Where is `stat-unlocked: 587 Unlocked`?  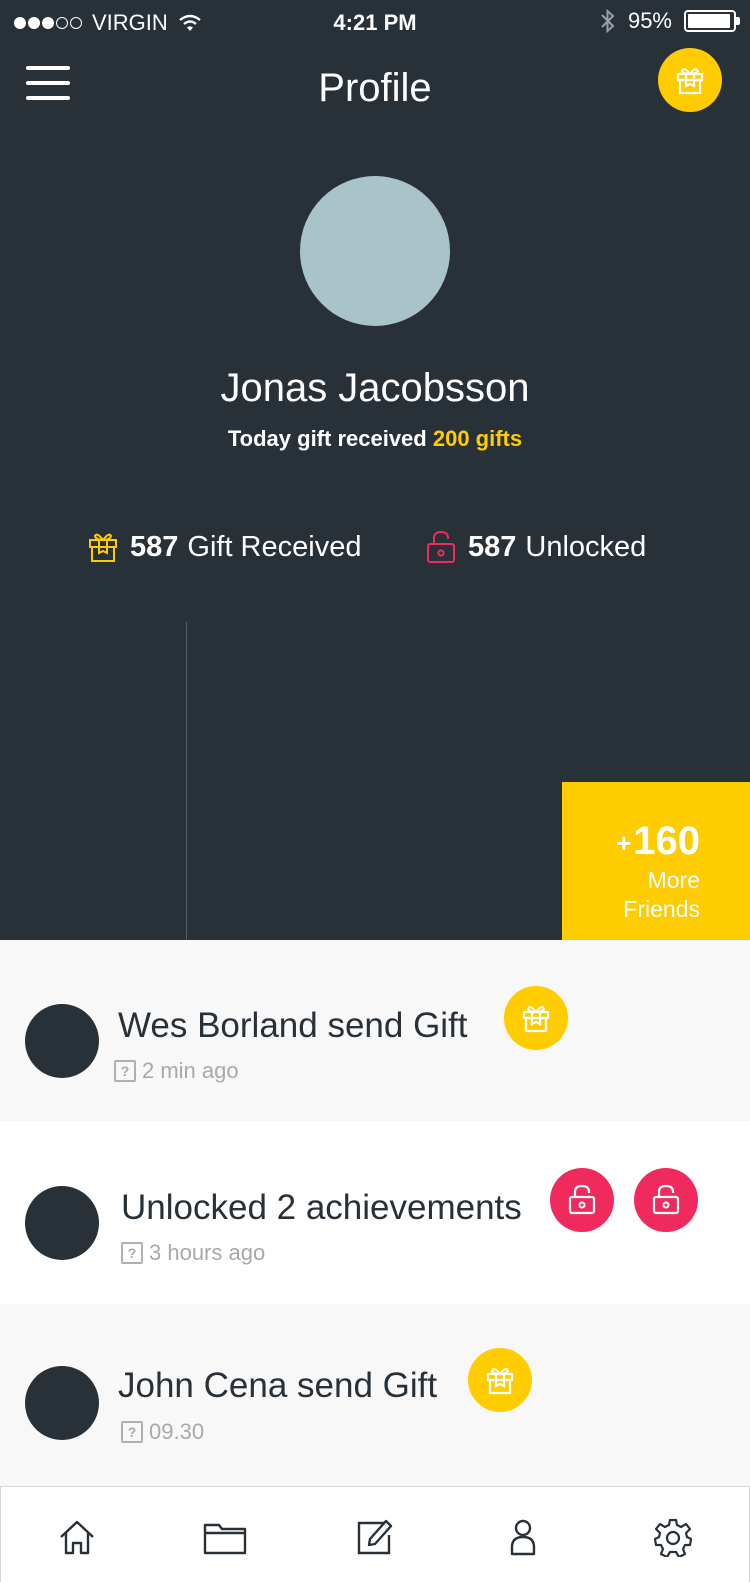 stat-unlocked: 587 Unlocked is located at coordinates (536, 547).